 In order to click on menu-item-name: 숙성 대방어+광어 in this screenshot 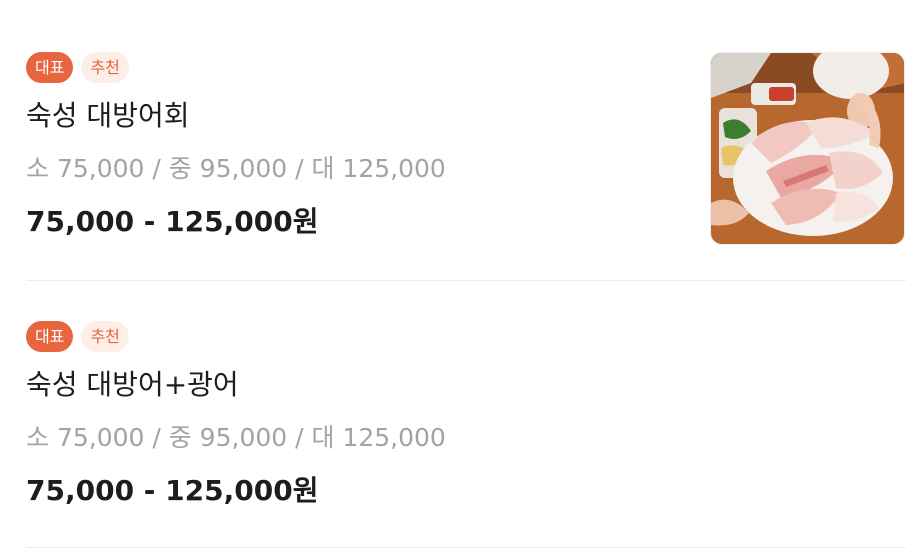, I will do `click(132, 384)`.